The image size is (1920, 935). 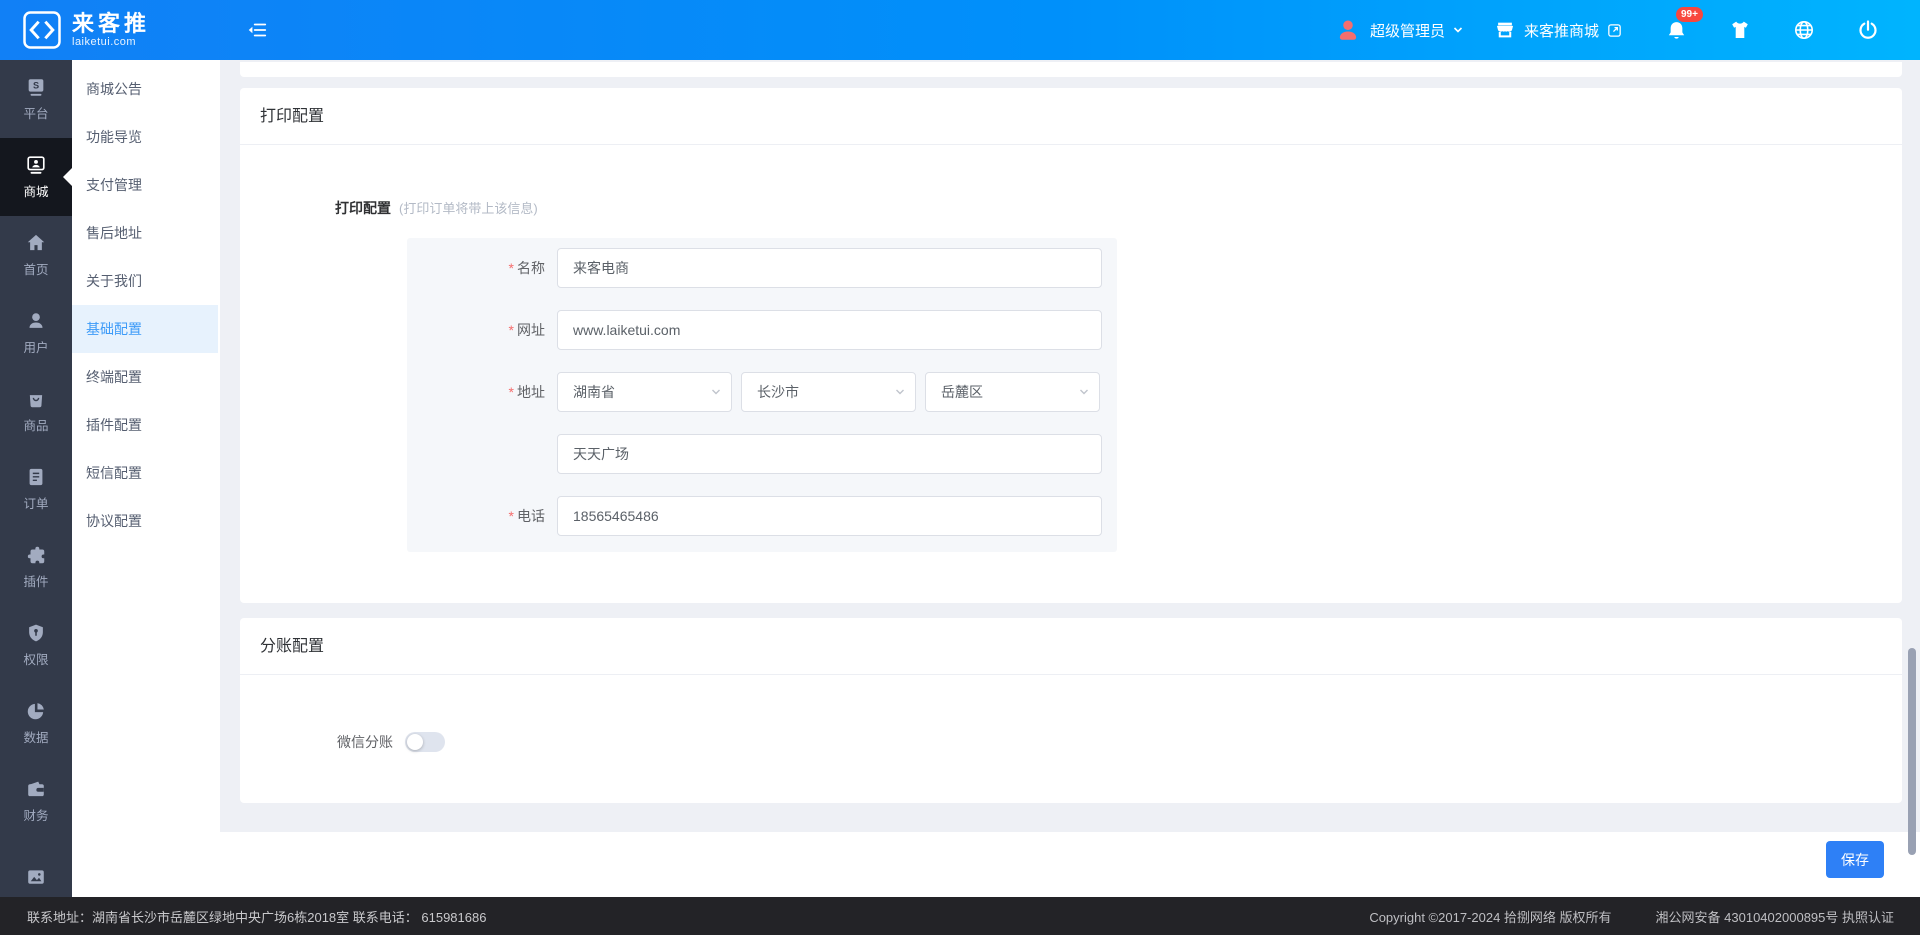 What do you see at coordinates (104, 42) in the screenshot?
I see `brand-domain: laiketui.com` at bounding box center [104, 42].